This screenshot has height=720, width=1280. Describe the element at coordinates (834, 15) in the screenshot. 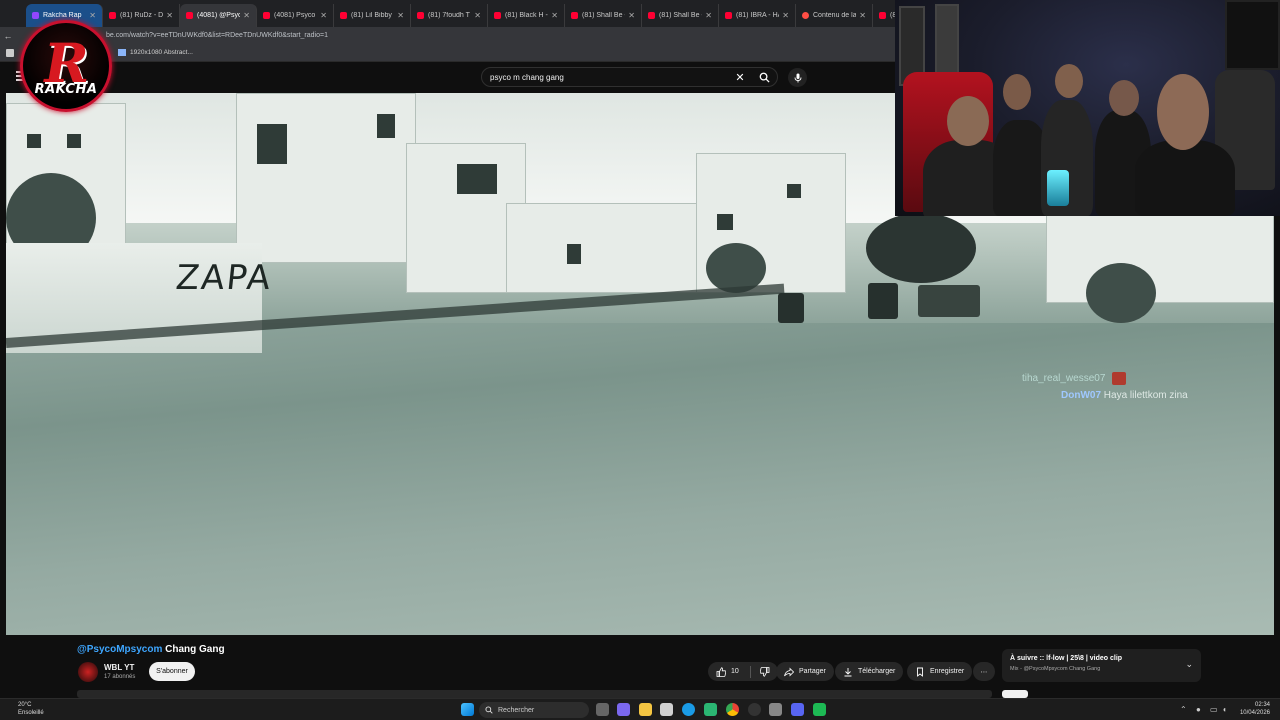

I see `browser-tab: Contenu de la ✕` at that location.